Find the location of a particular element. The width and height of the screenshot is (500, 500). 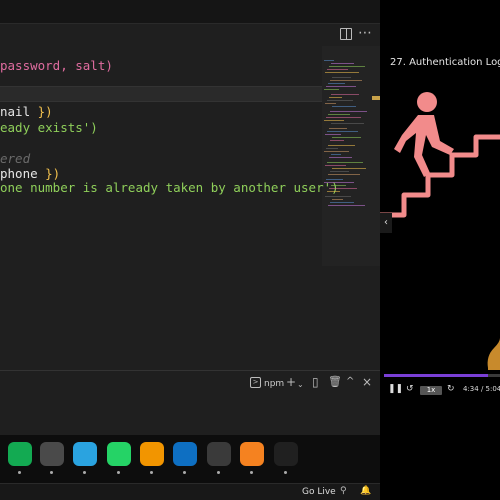

forward-icon: ↻ is located at coordinates (451, 389).